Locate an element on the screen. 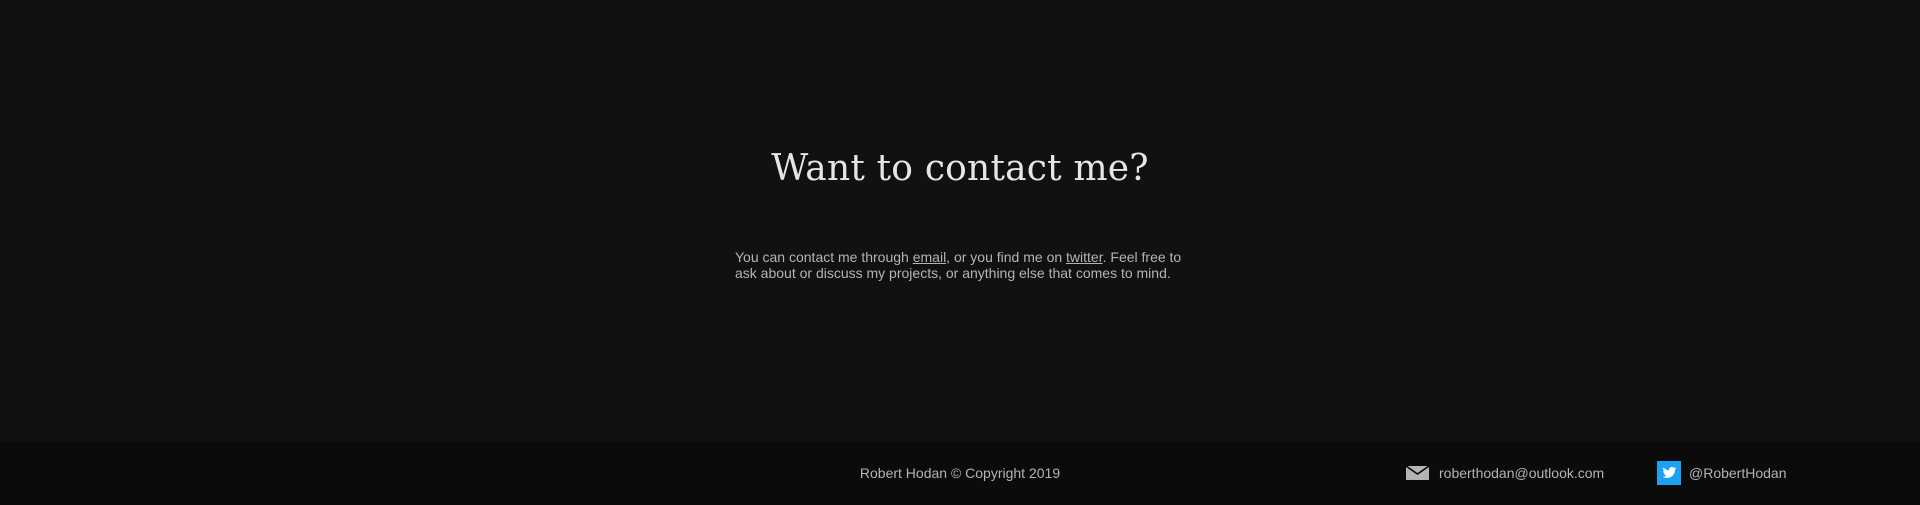 This screenshot has width=1920, height=505. footer-twitter-link: @RobertHodan is located at coordinates (1722, 473).